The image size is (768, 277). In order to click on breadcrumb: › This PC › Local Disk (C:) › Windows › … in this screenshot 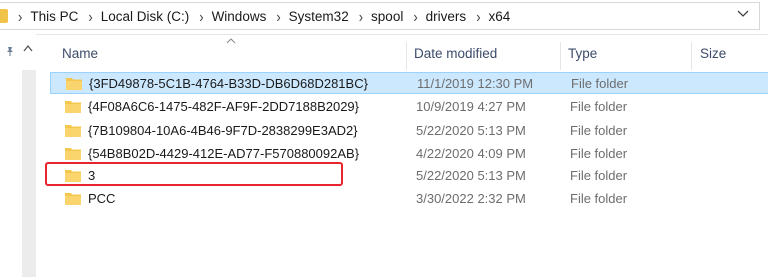, I will do `click(380, 16)`.